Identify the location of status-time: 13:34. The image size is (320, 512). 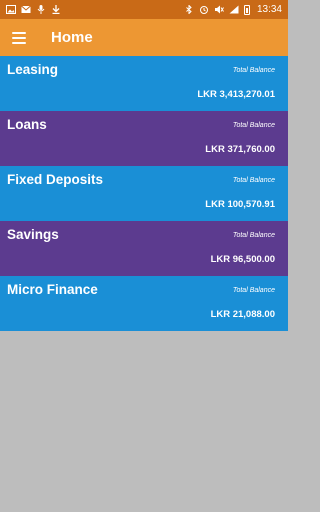
(269, 9).